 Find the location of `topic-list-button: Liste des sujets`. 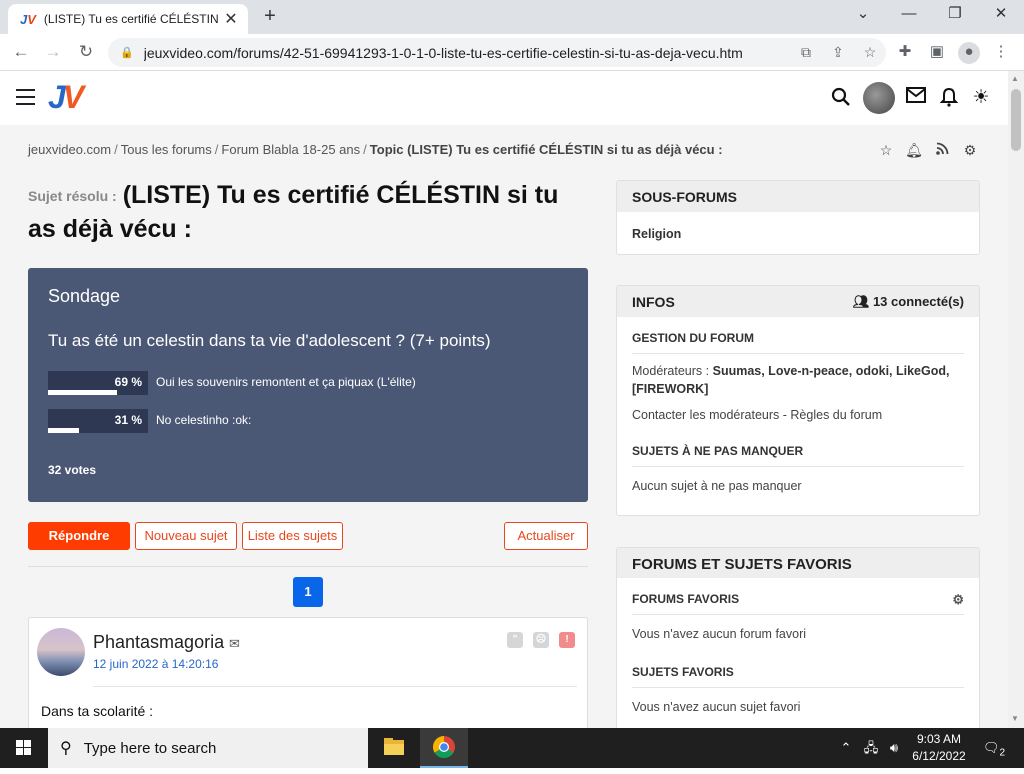

topic-list-button: Liste des sujets is located at coordinates (292, 536).